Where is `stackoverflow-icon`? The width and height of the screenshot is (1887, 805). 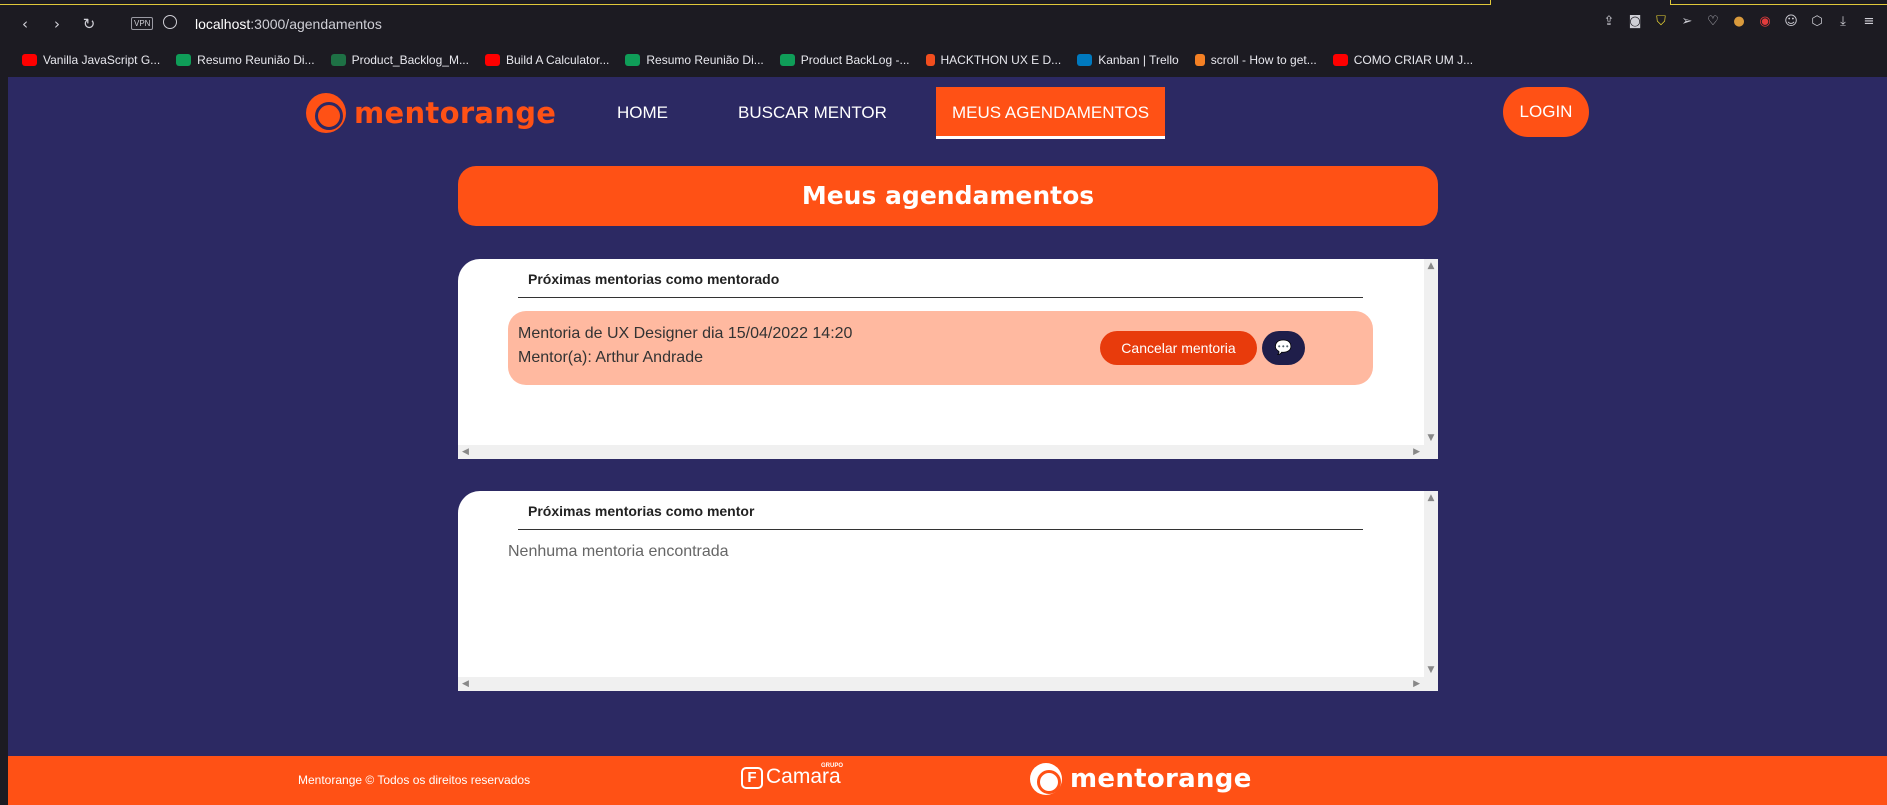 stackoverflow-icon is located at coordinates (1199, 60).